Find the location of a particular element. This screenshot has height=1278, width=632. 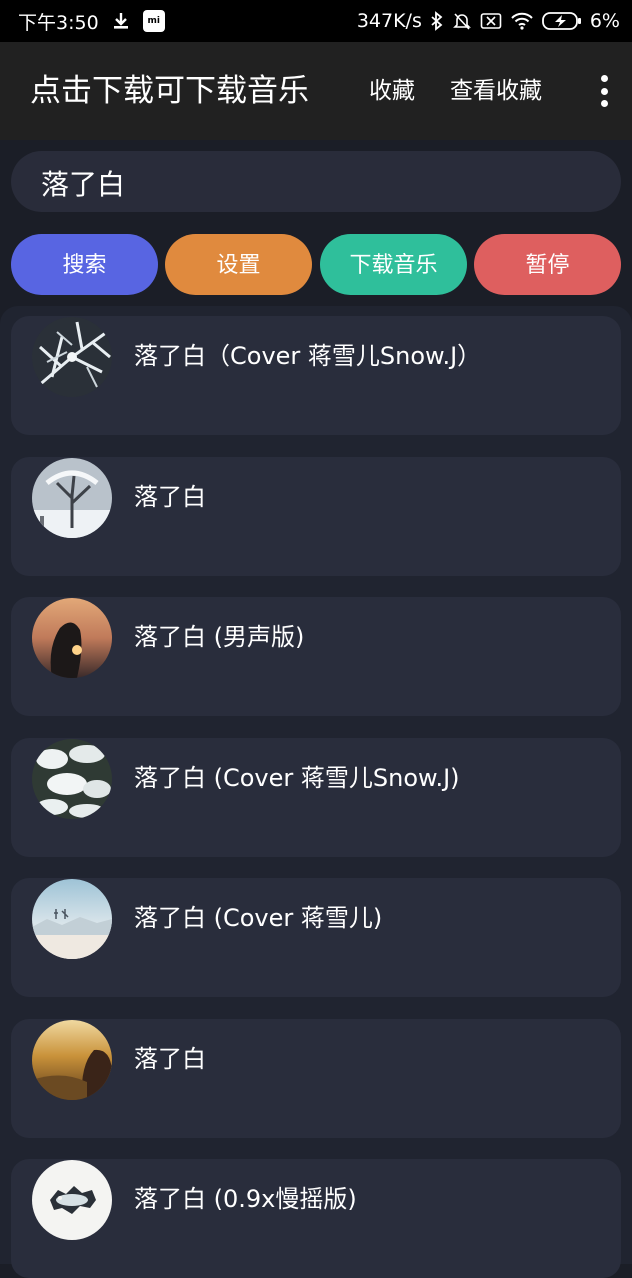

song-title: 落了白 (男声版) is located at coordinates (219, 637).